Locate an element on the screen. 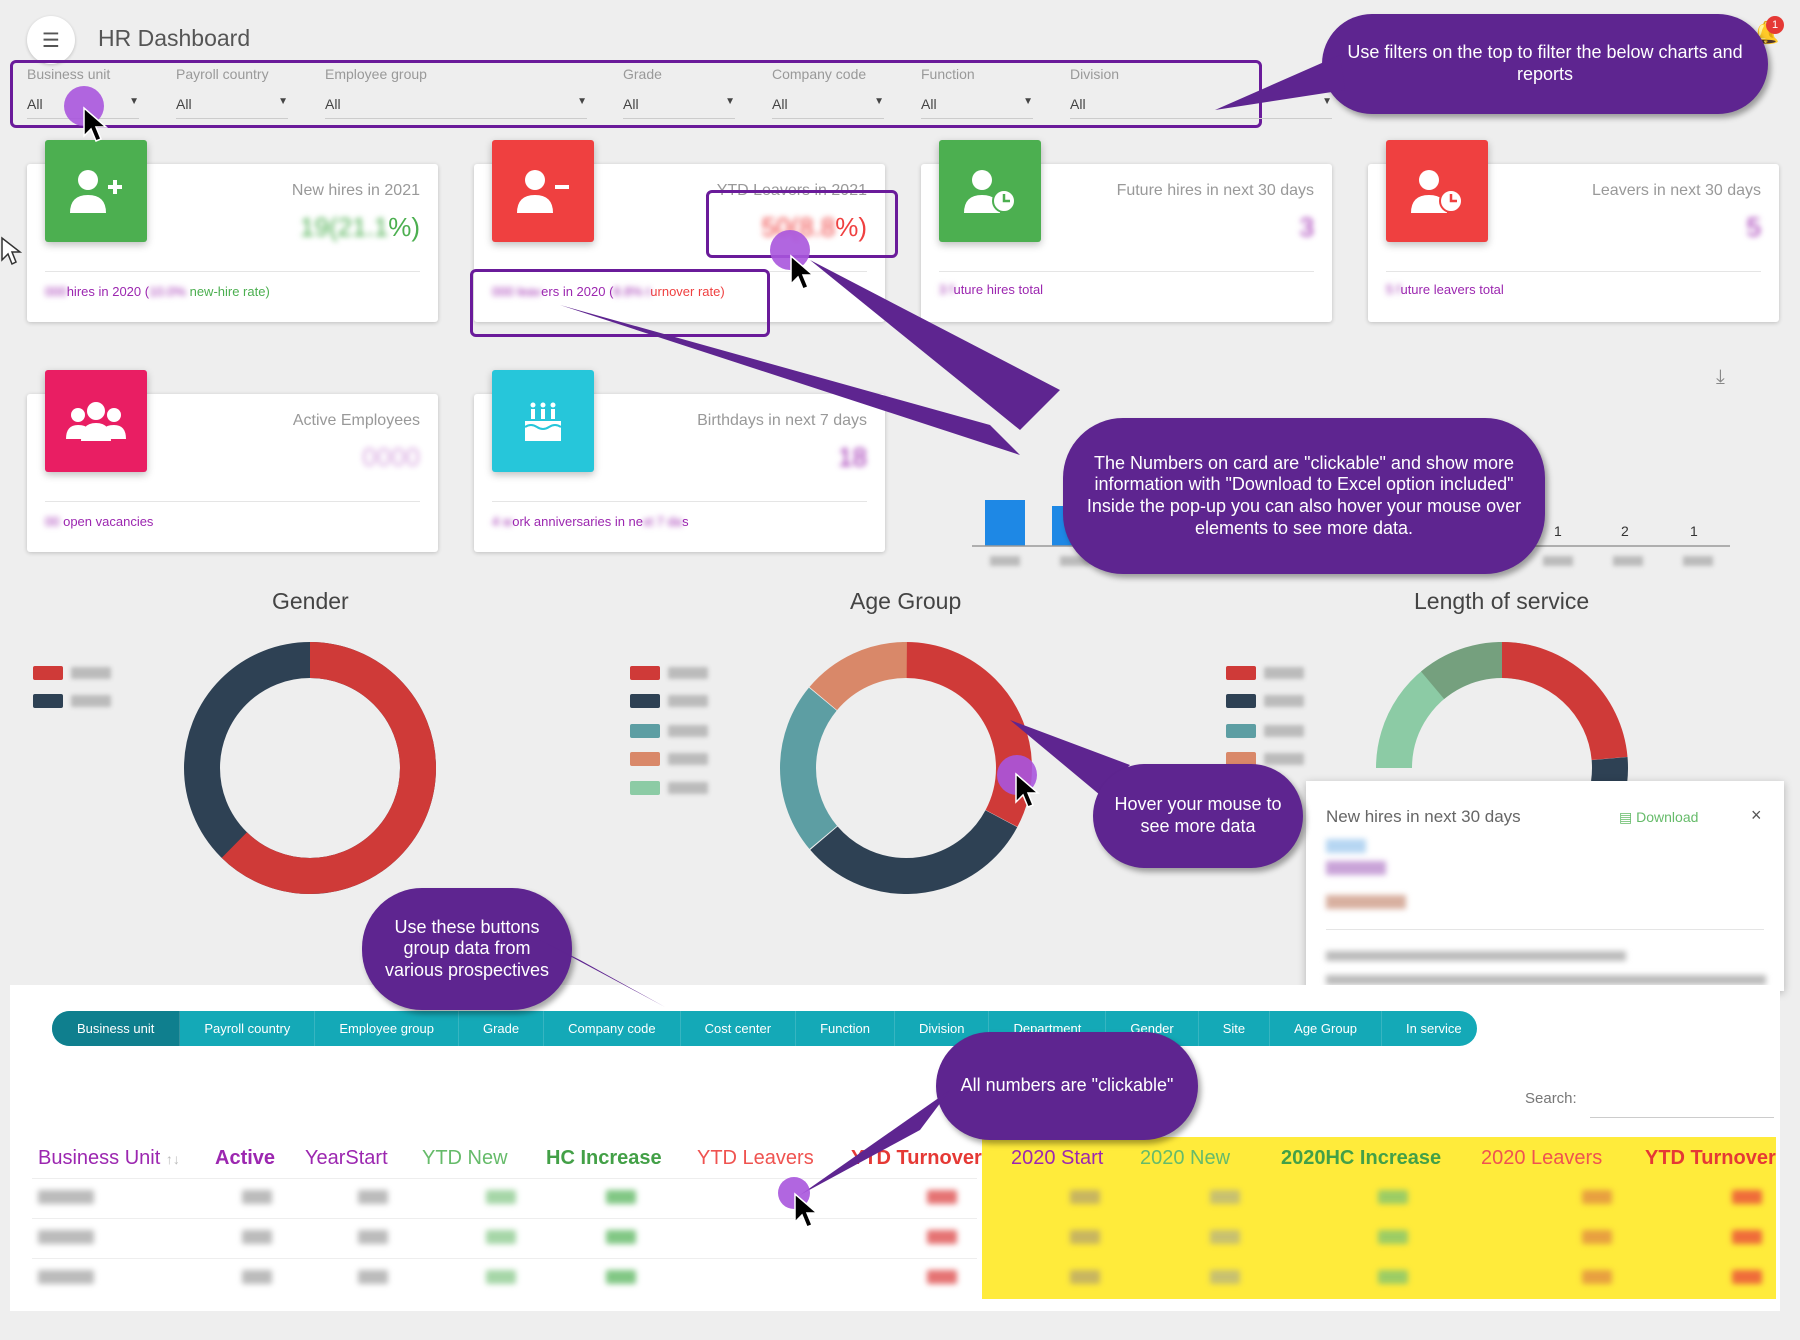 This screenshot has height=1340, width=1800. tab-company-code: Company code is located at coordinates (612, 1028).